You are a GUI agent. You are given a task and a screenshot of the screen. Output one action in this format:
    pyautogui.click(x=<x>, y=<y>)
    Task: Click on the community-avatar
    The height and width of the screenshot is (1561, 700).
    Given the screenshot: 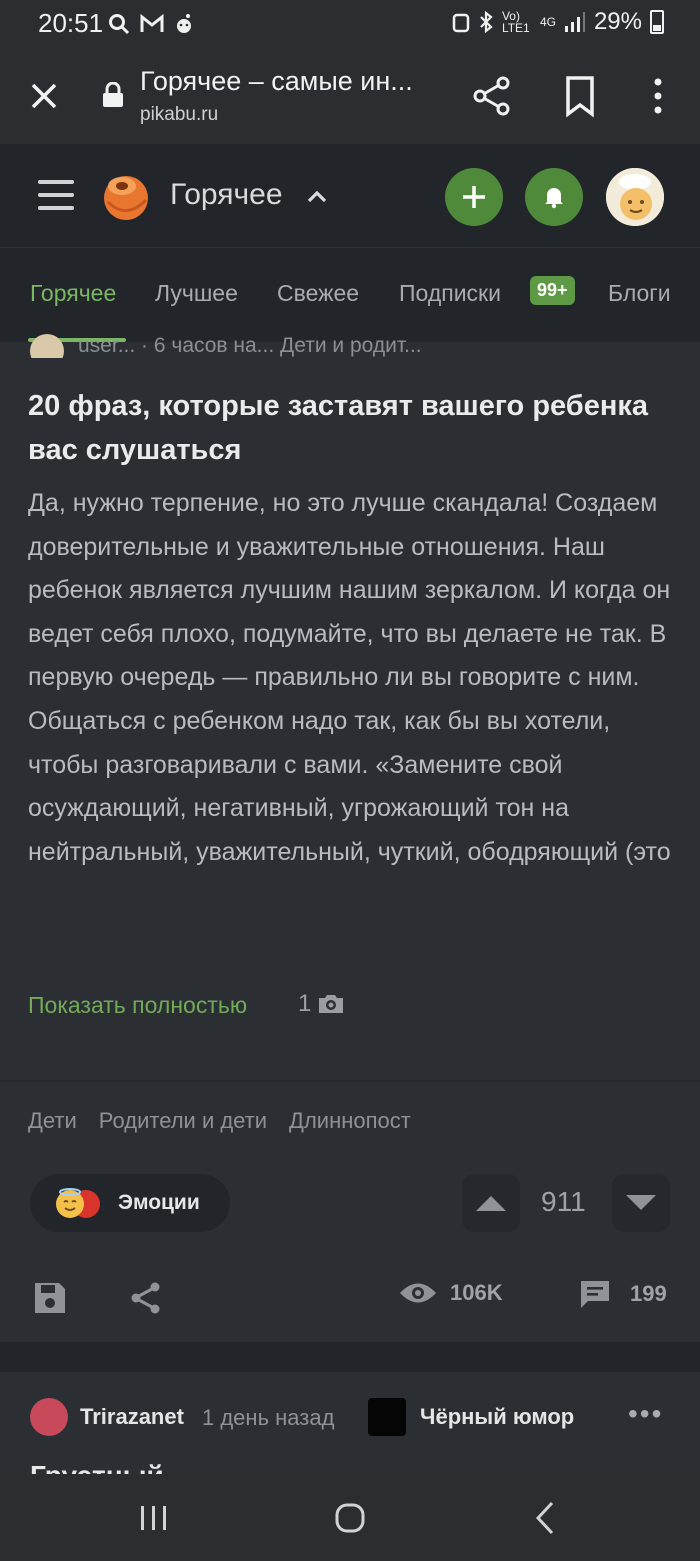 What is the action you would take?
    pyautogui.click(x=387, y=1417)
    